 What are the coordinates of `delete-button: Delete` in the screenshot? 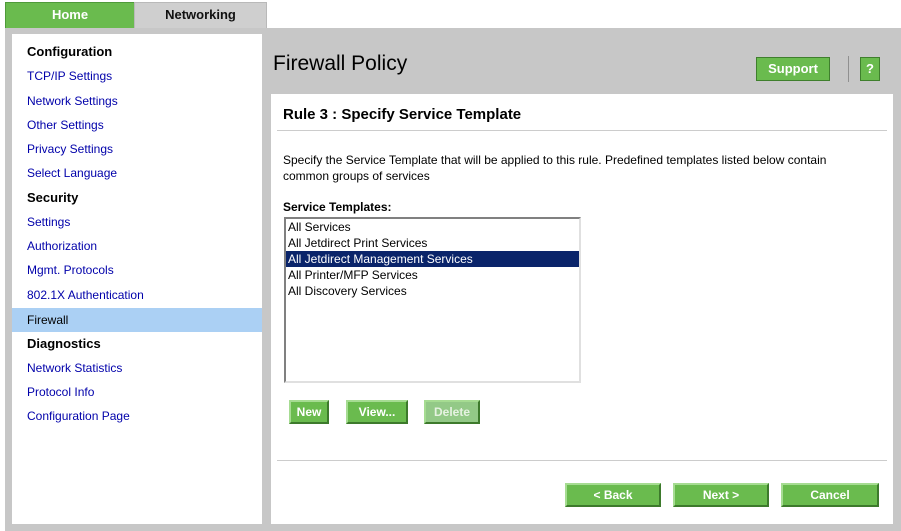 It's located at (452, 412).